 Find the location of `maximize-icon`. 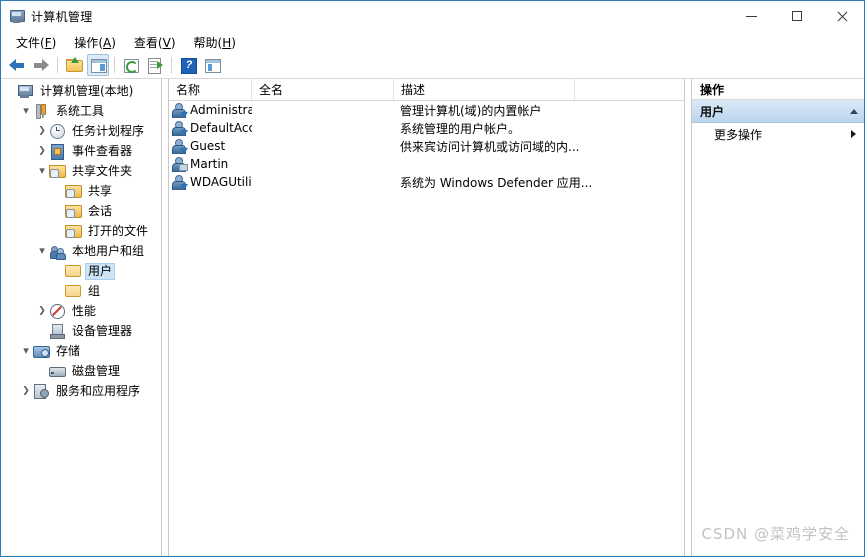

maximize-icon is located at coordinates (796, 16).